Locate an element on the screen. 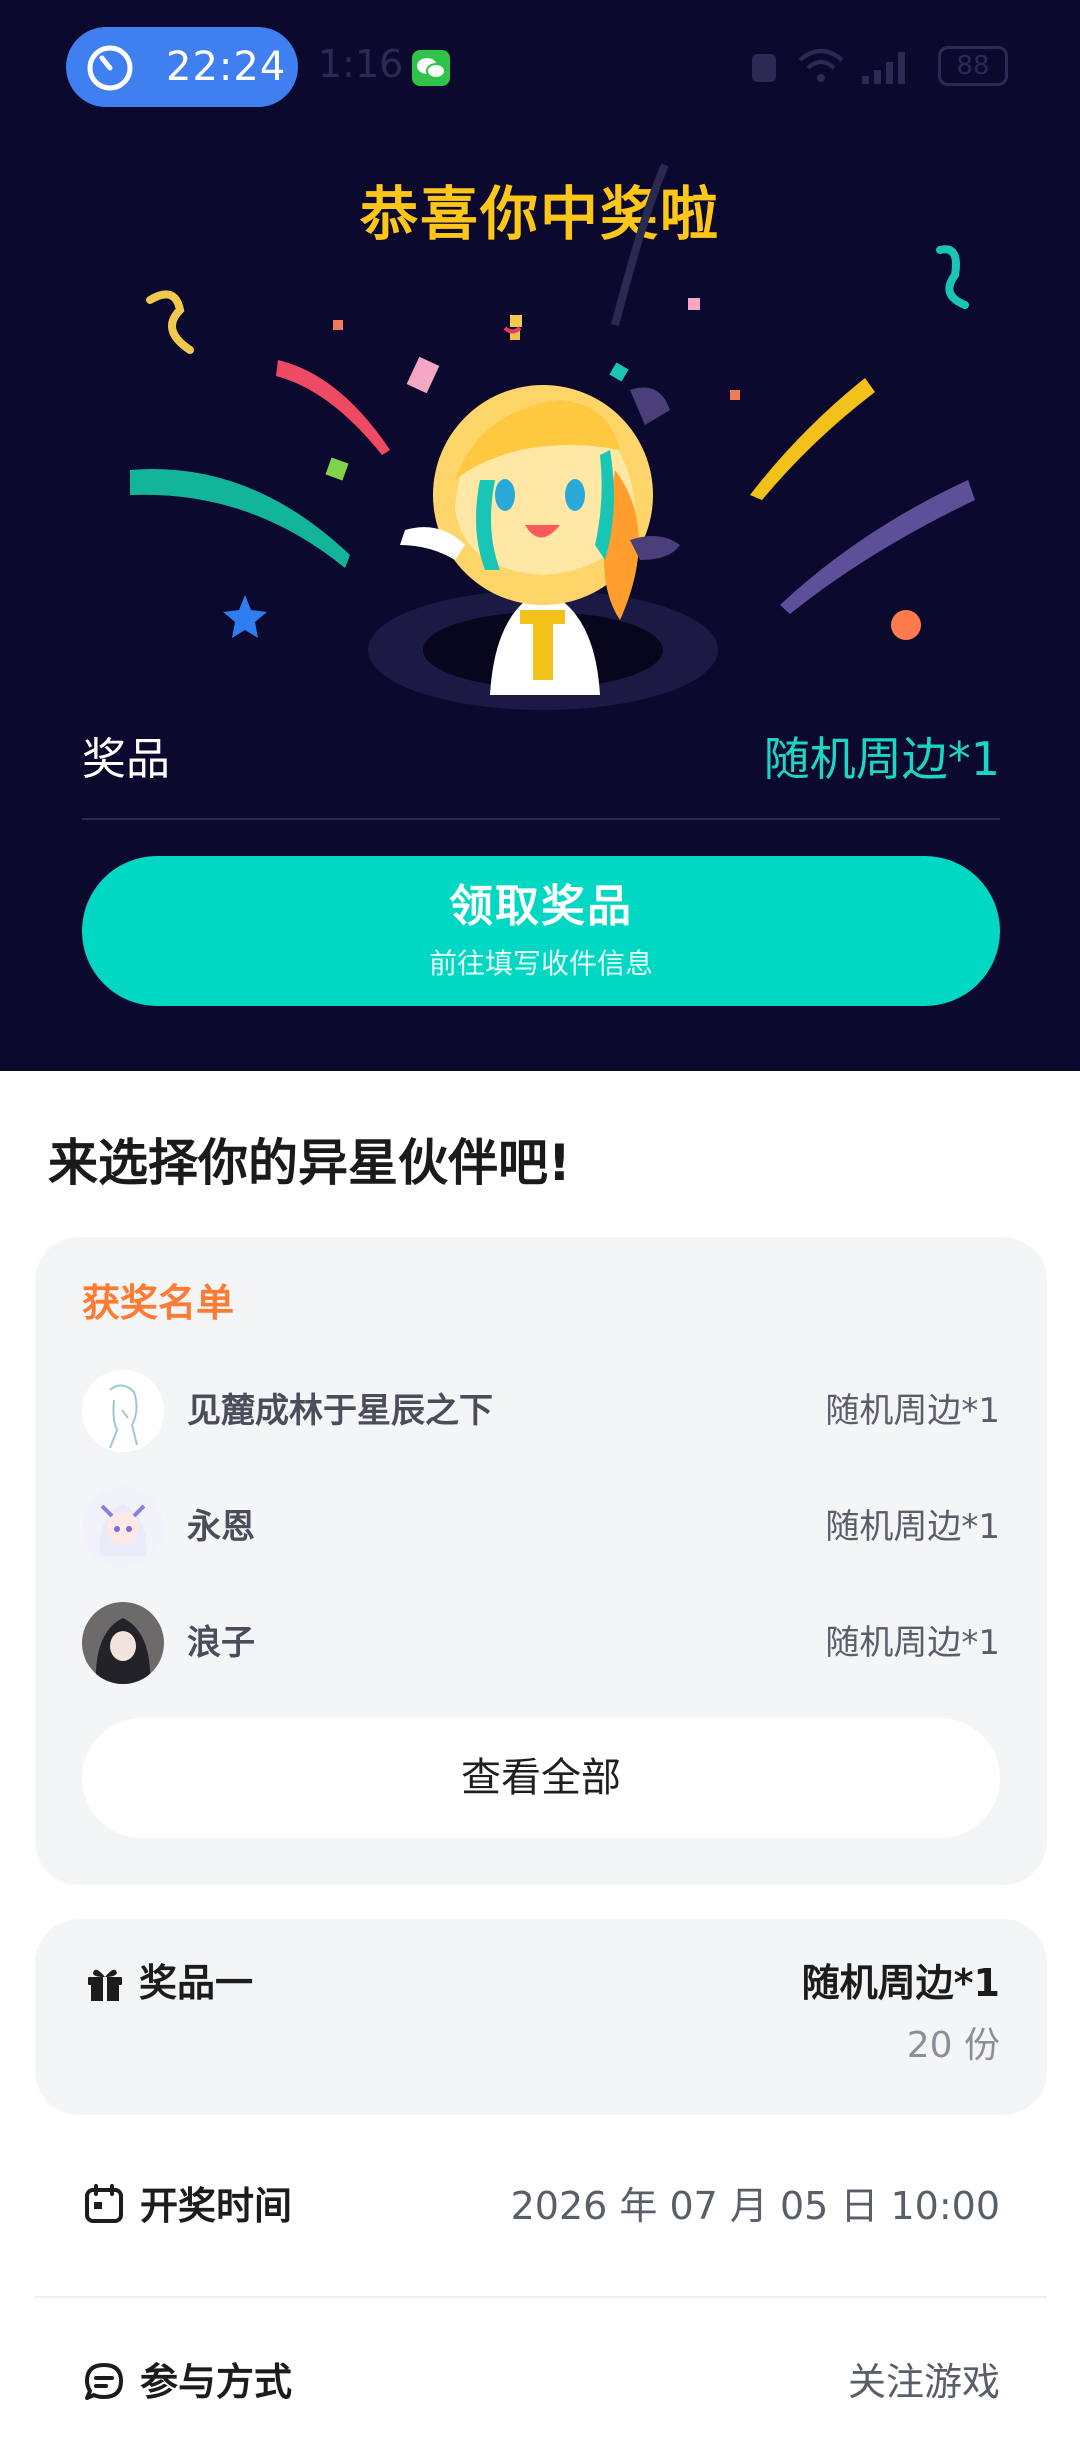  draw-time-value: 2026 年 07 月 05 日 10:00 is located at coordinates (755, 2206).